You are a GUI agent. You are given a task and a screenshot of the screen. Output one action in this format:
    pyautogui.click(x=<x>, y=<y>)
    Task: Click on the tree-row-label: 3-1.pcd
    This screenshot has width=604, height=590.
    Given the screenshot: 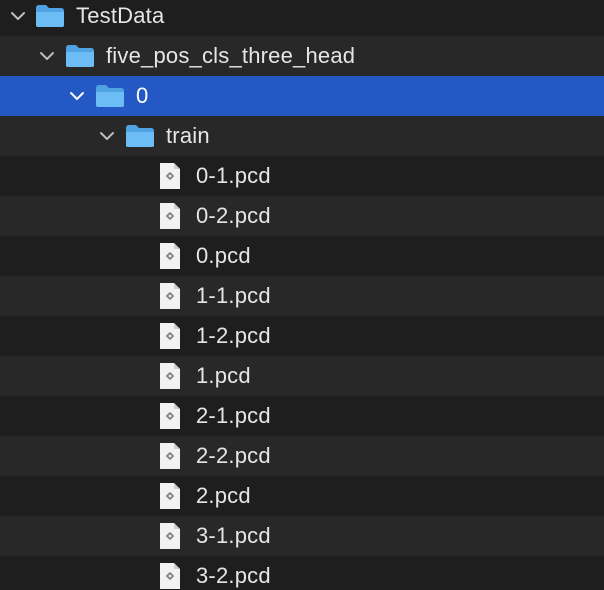 What is the action you would take?
    pyautogui.click(x=233, y=535)
    